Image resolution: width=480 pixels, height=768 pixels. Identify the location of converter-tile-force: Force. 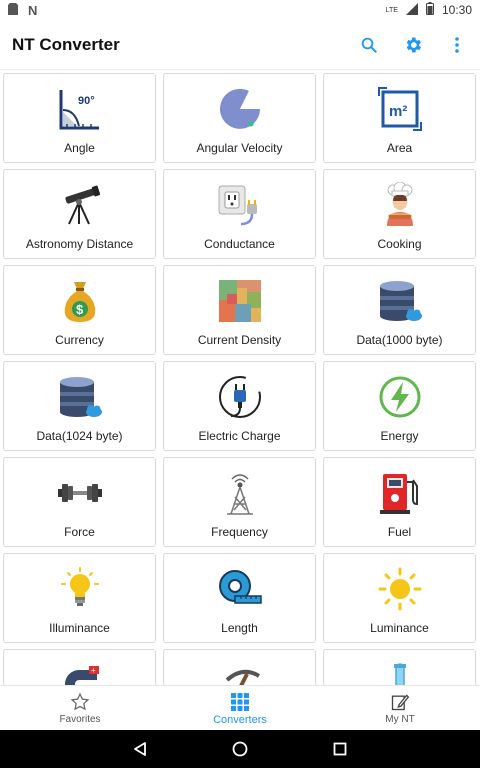
(79, 502).